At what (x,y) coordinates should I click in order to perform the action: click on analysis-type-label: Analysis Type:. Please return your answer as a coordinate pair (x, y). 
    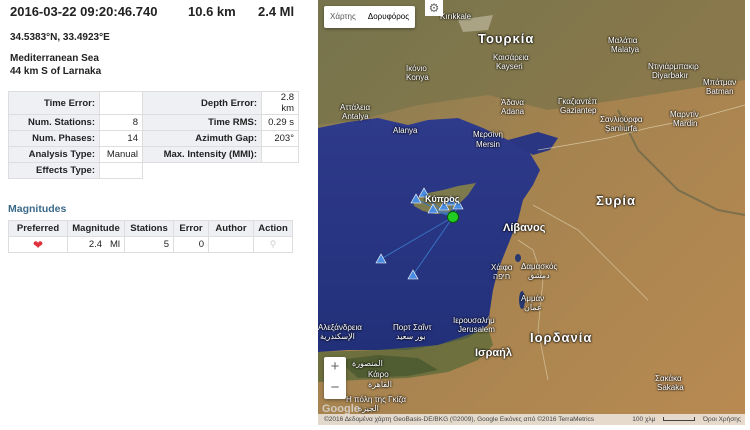
    Looking at the image, I should click on (54, 154).